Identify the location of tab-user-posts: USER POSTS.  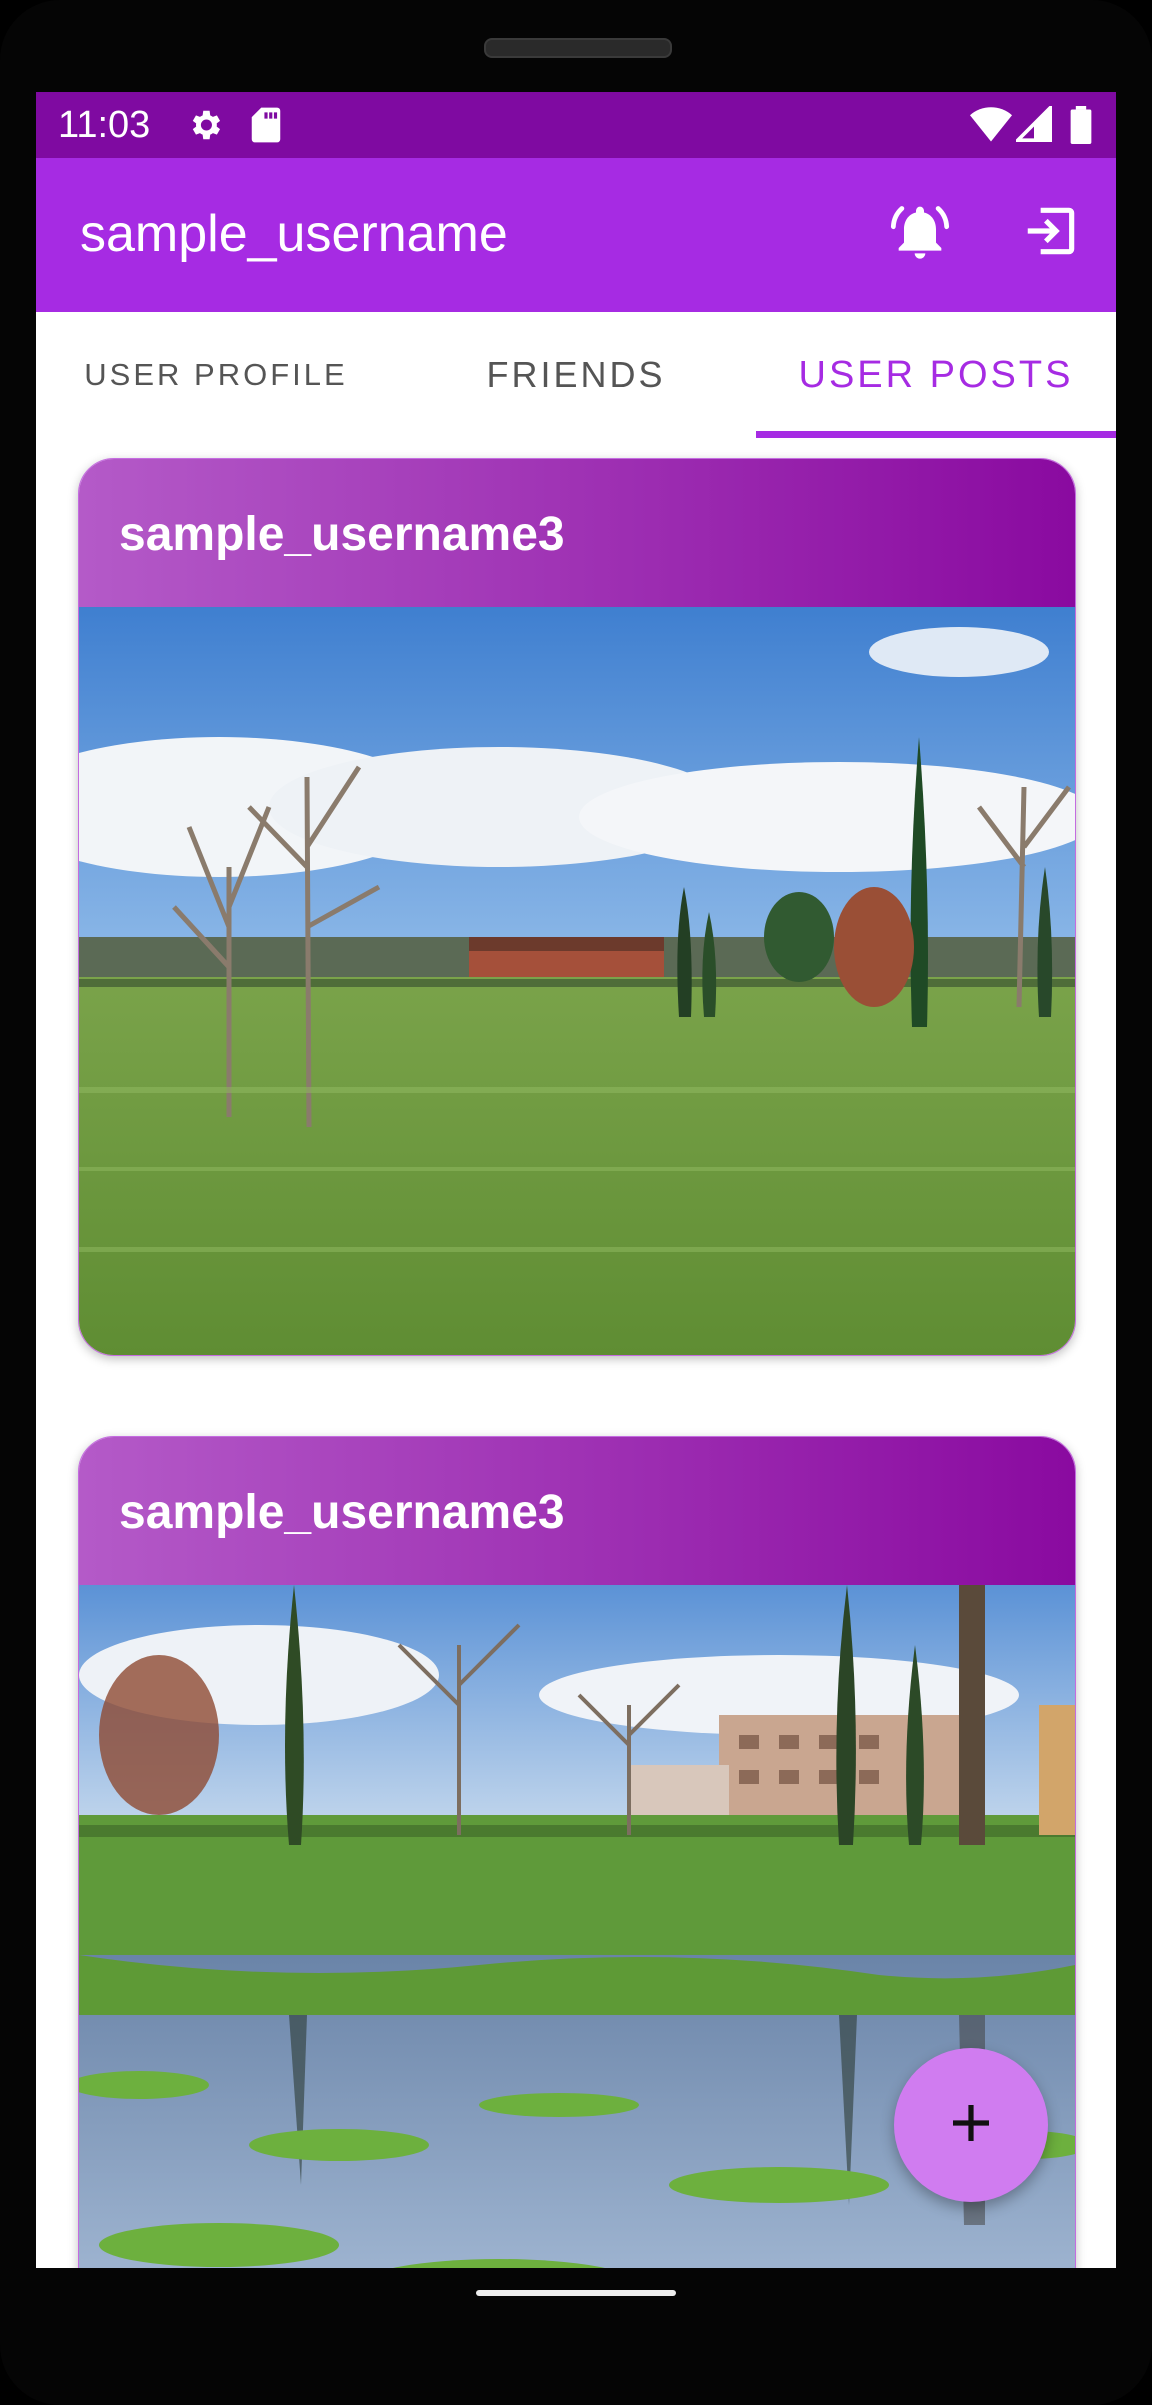
(936, 375).